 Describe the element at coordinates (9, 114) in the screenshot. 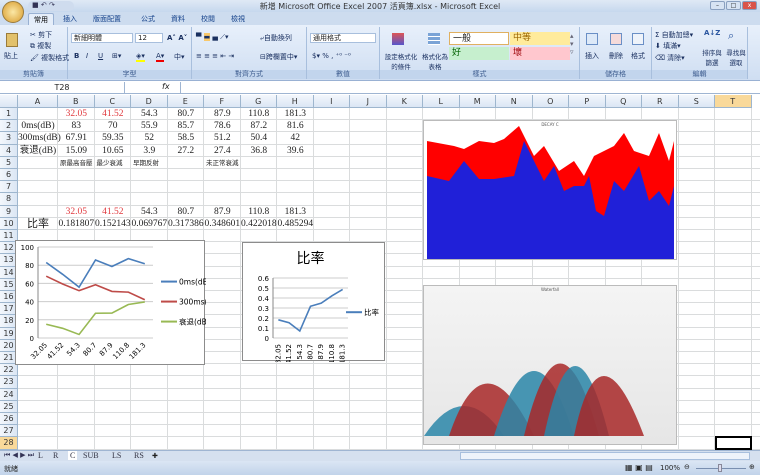

I see `row-header-1: 1` at that location.